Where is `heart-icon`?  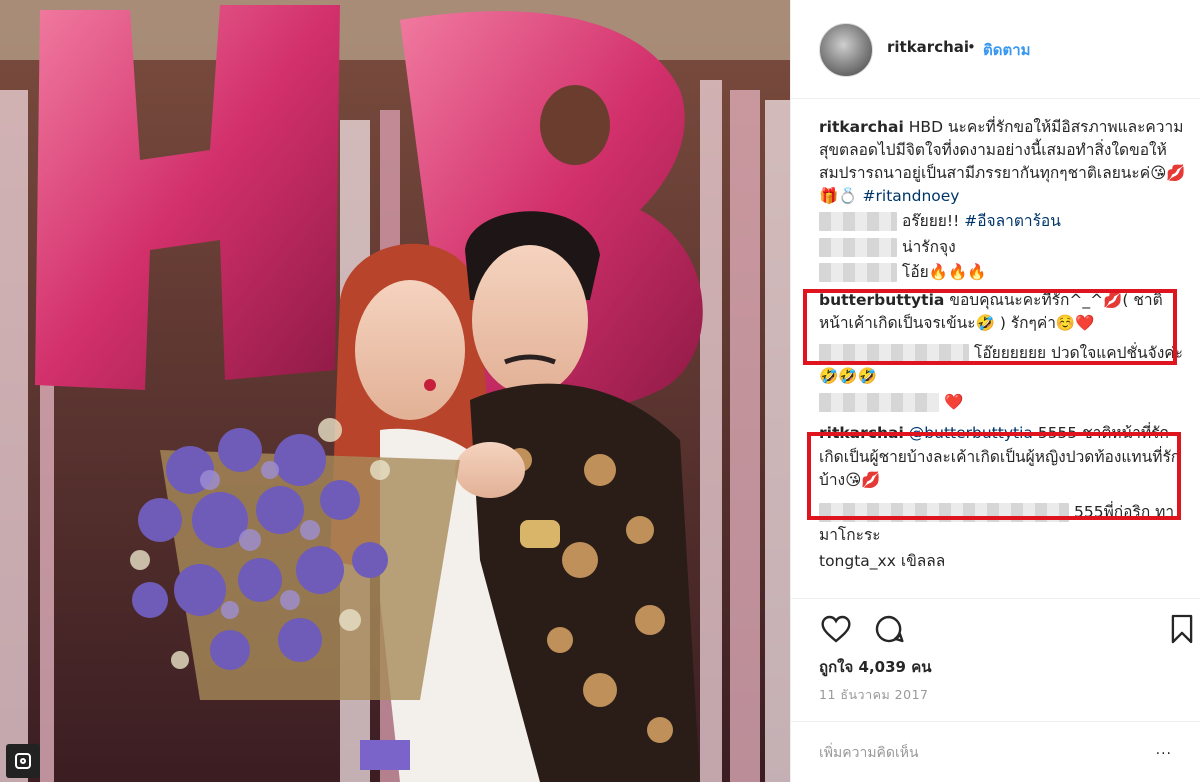 heart-icon is located at coordinates (836, 629).